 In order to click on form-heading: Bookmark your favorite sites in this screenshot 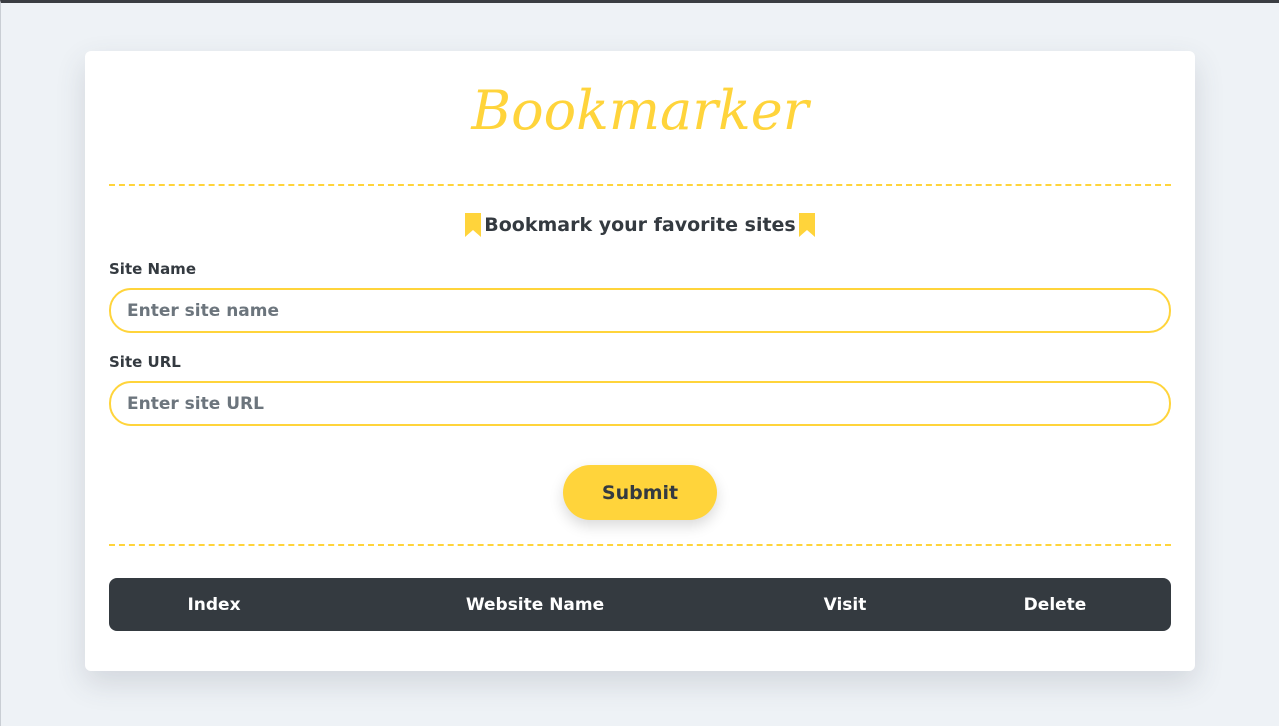, I will do `click(640, 225)`.